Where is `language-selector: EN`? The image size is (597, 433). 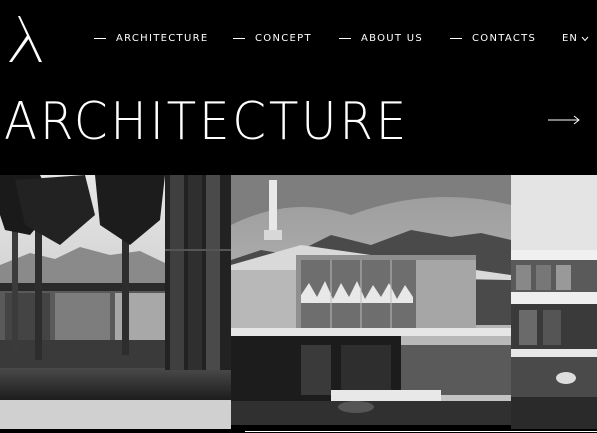 language-selector: EN is located at coordinates (575, 38).